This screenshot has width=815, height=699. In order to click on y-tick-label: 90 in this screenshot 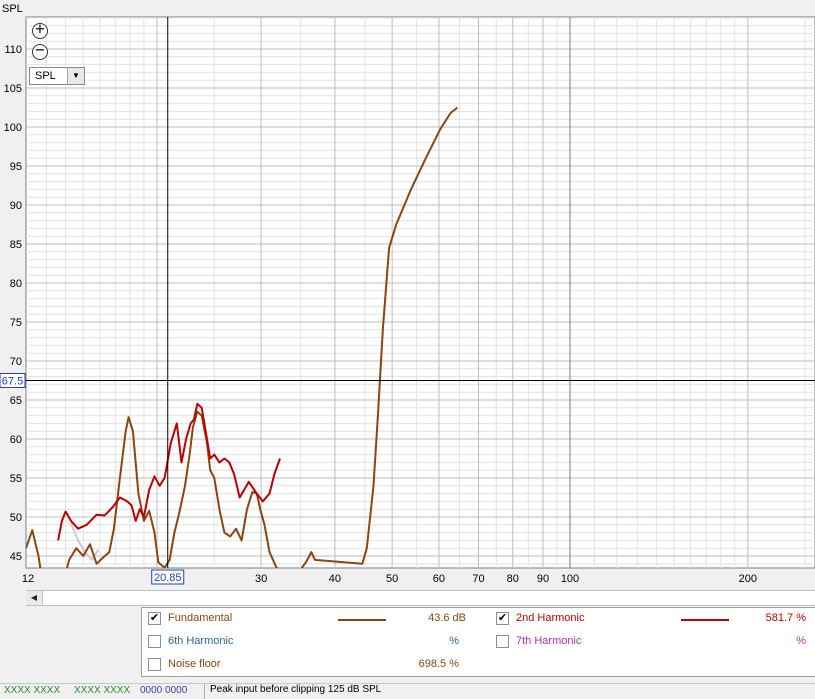, I will do `click(16, 206)`.